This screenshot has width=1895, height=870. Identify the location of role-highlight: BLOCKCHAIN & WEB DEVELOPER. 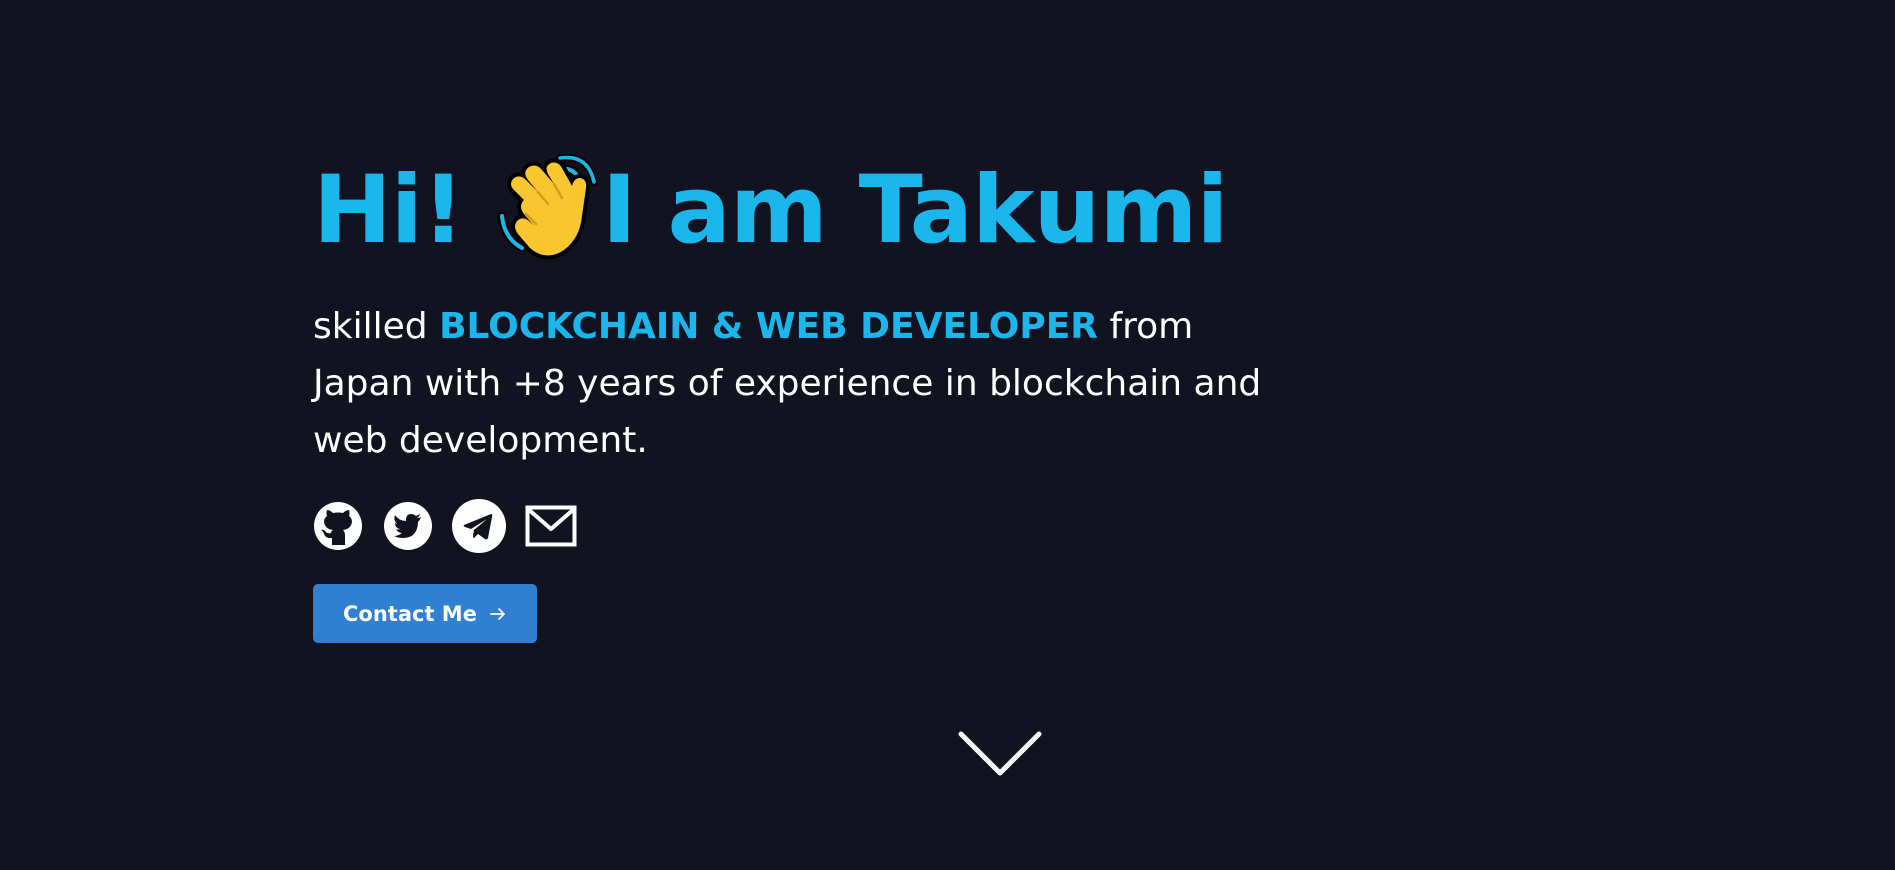
(769, 326).